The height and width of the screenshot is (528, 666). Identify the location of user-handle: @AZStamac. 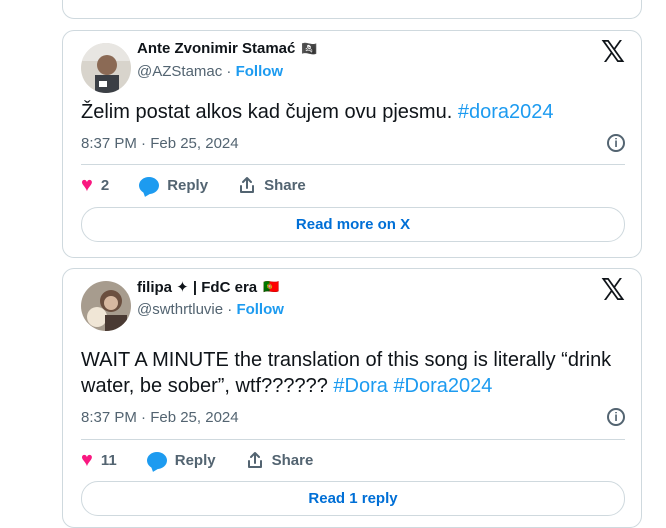
(179, 71).